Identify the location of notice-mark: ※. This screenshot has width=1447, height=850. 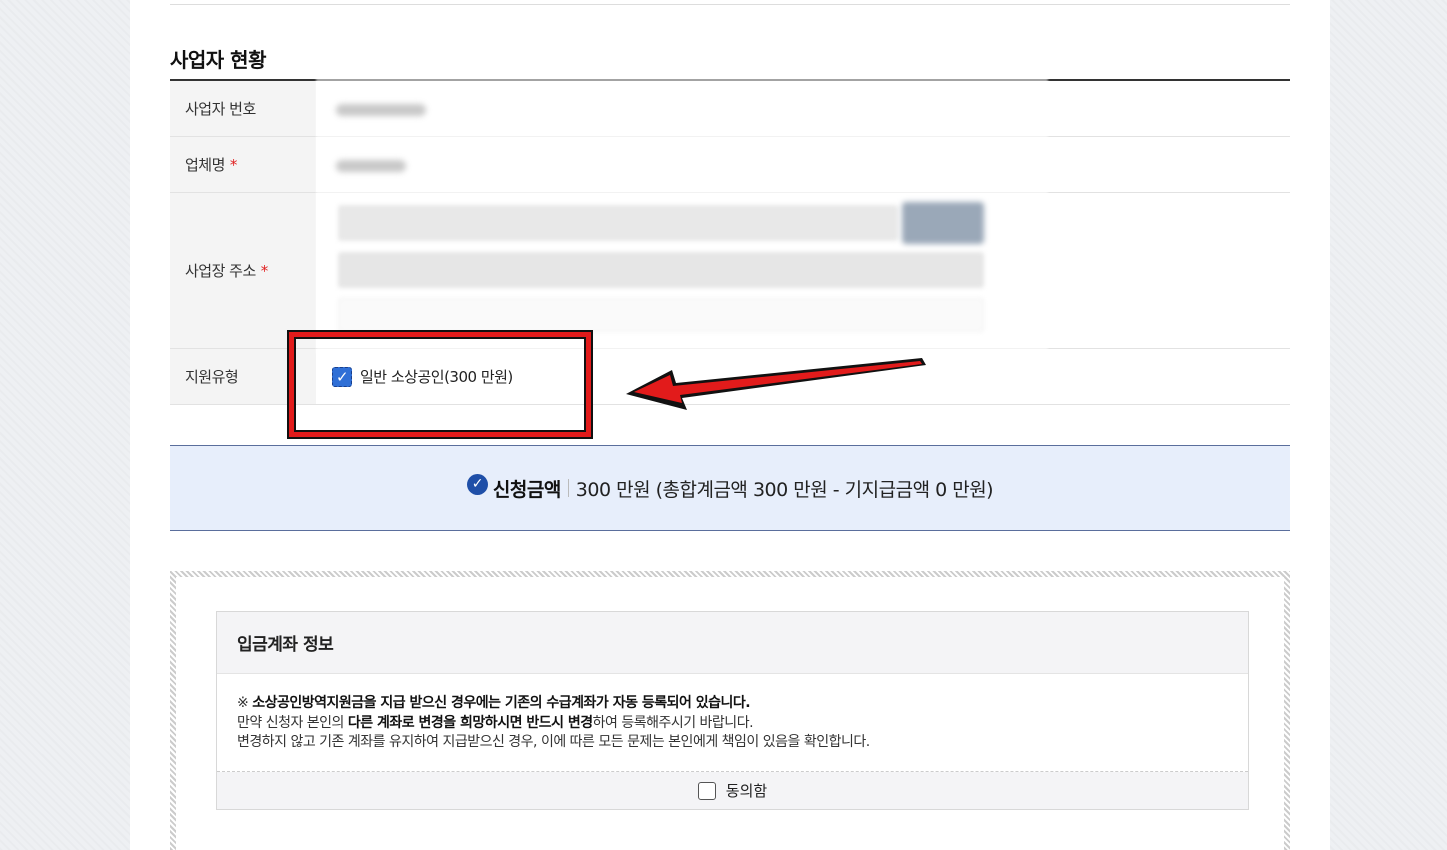
(245, 703).